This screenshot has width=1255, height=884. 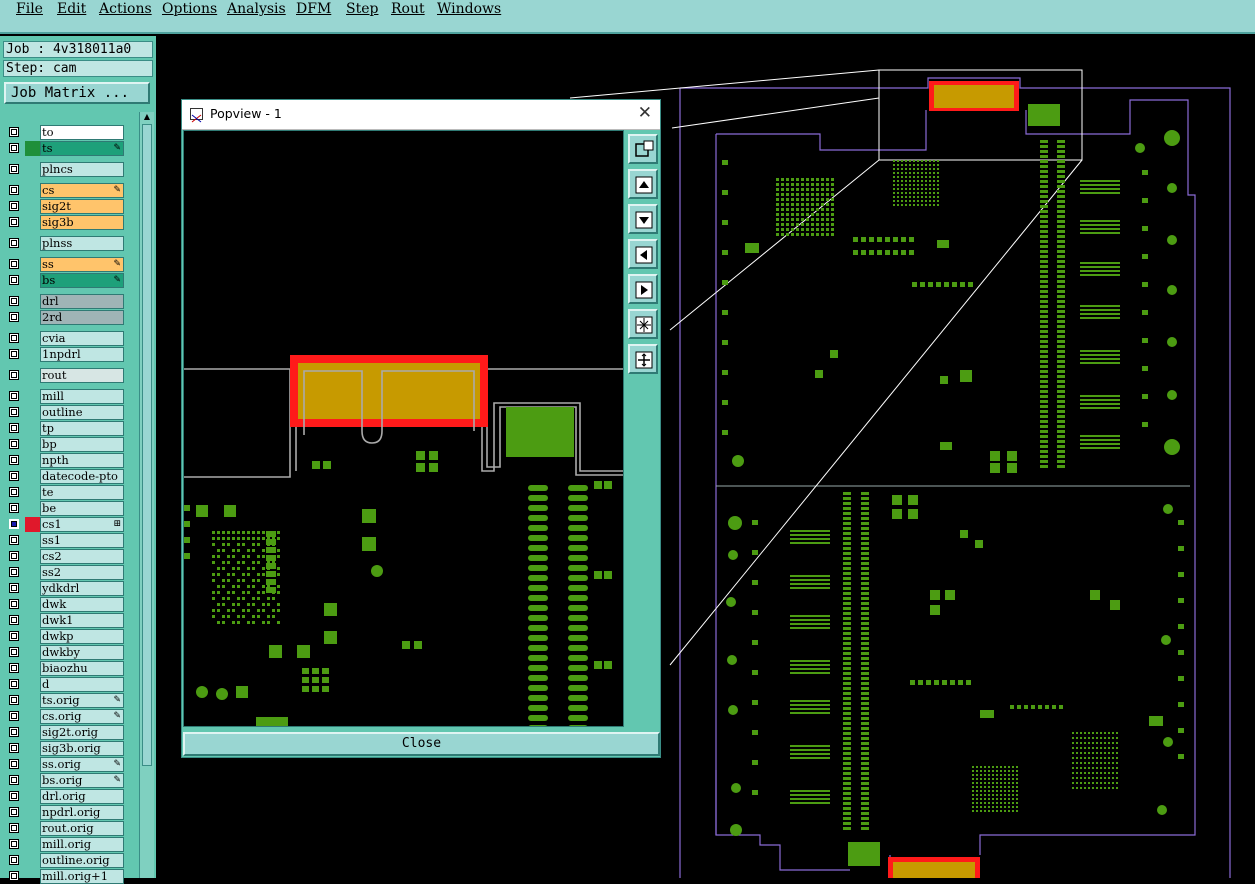 What do you see at coordinates (313, 9) in the screenshot?
I see `menu-dfm: DFM` at bounding box center [313, 9].